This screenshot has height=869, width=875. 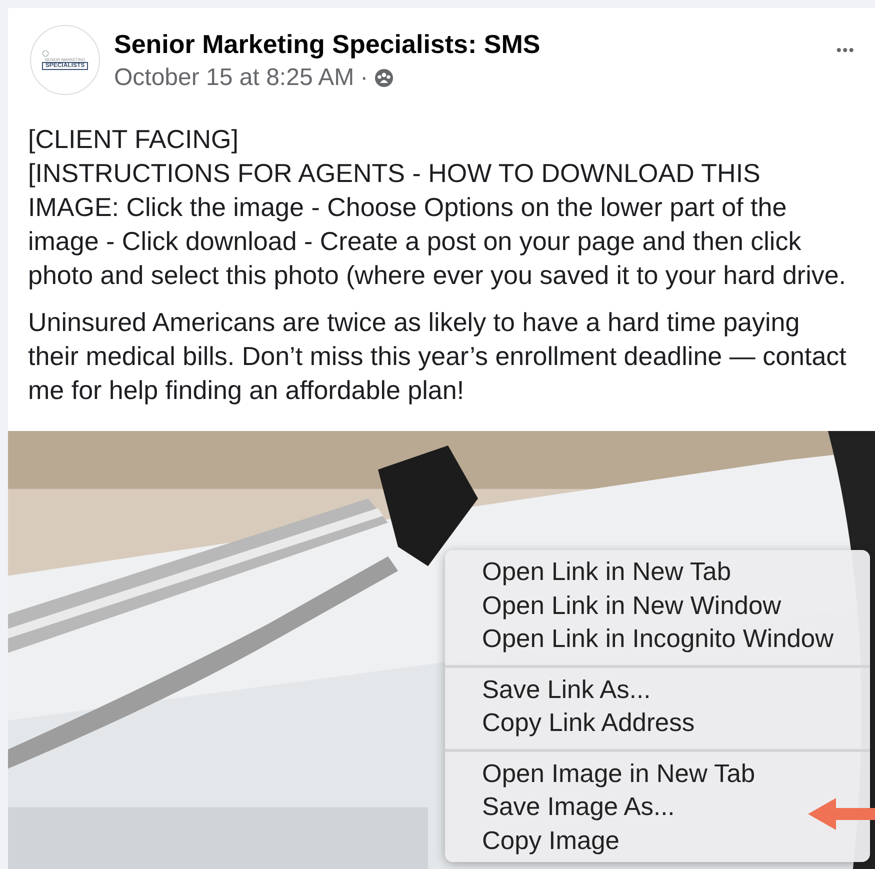 I want to click on more-options-button: •••, so click(x=845, y=50).